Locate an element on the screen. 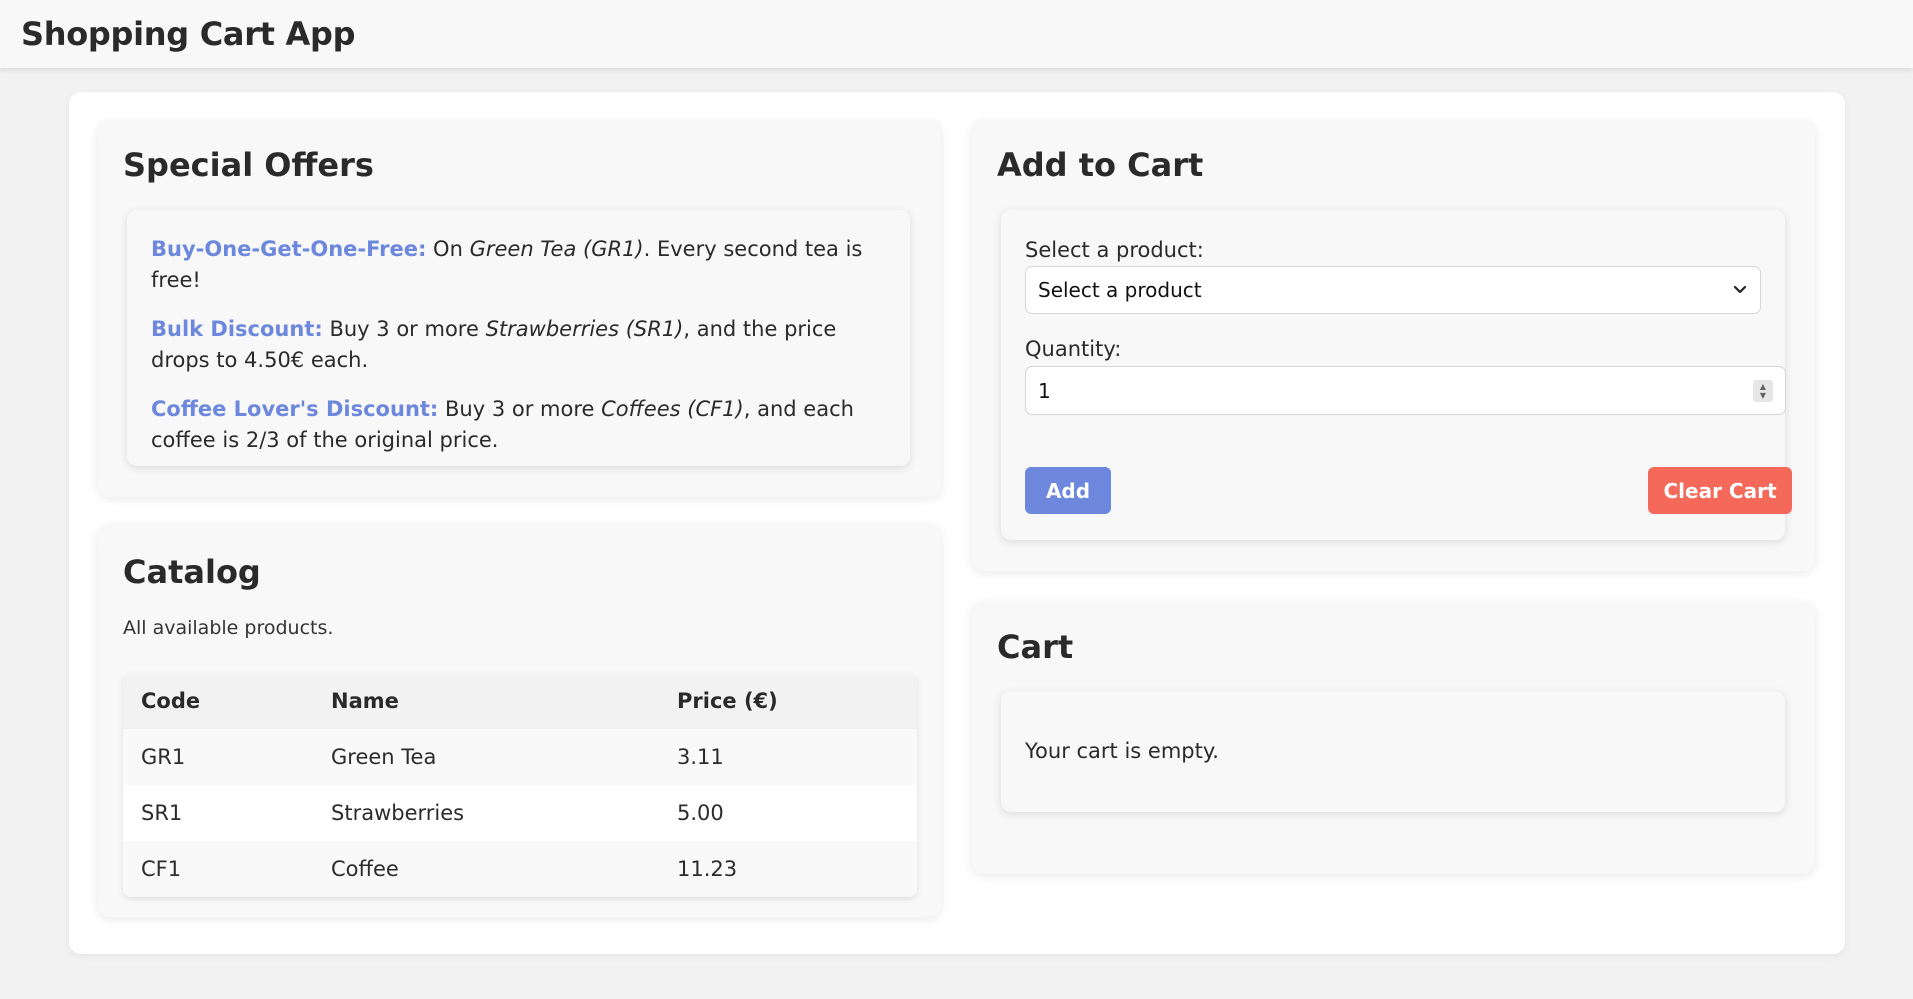 The height and width of the screenshot is (999, 1913). offer-title: Bulk Discount: is located at coordinates (237, 329).